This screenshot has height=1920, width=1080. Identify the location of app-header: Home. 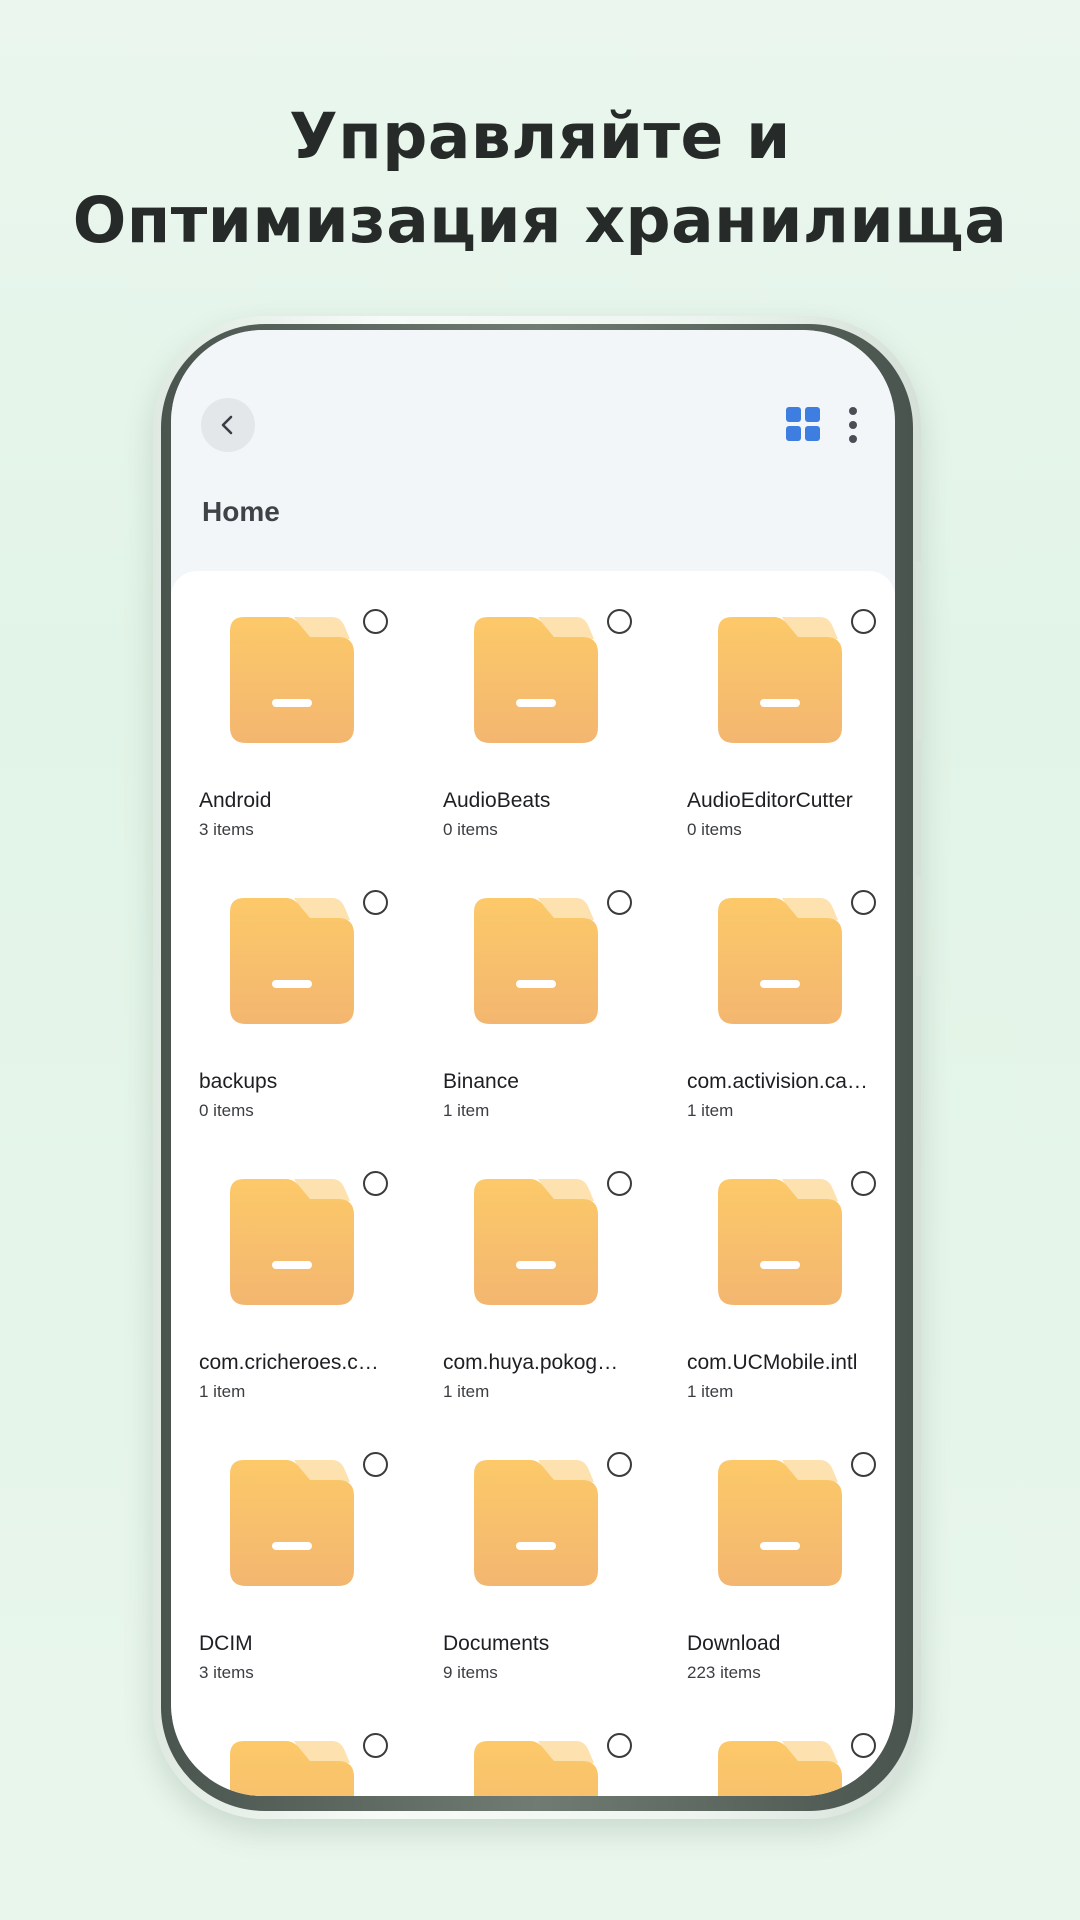
(533, 450).